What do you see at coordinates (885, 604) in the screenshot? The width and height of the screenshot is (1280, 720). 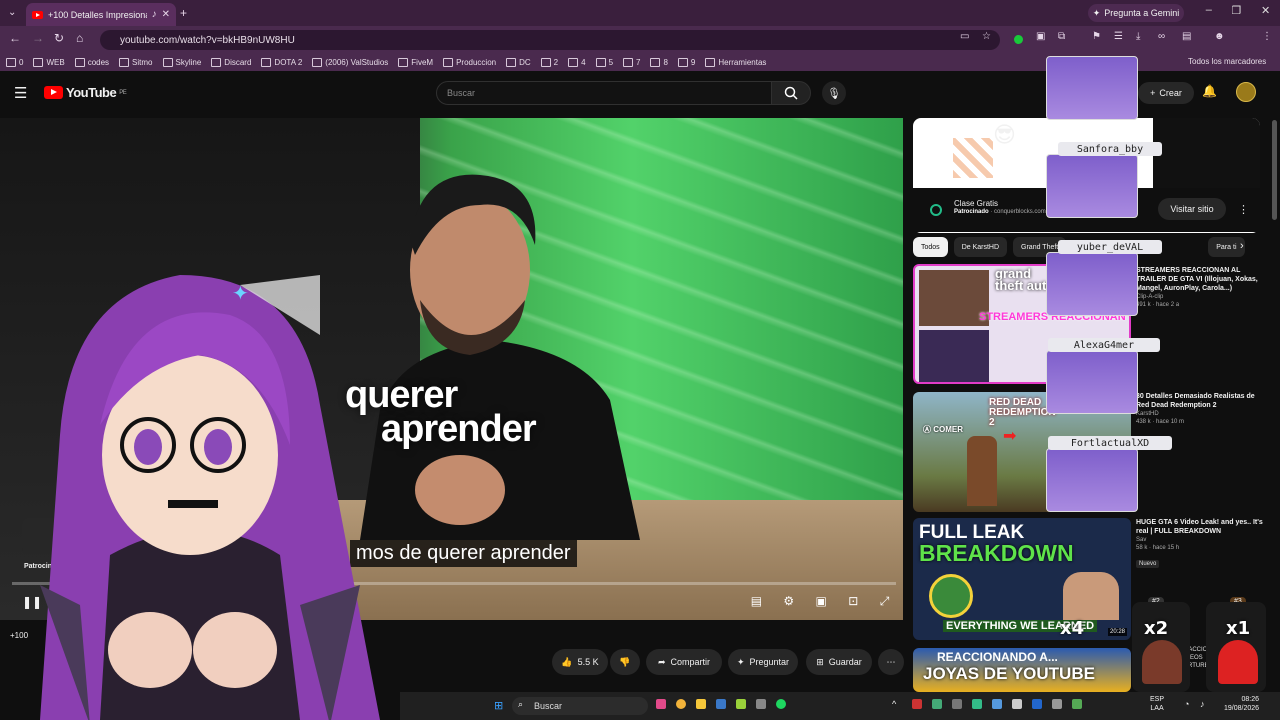 I see `fullscreen-icon: ⤢` at bounding box center [885, 604].